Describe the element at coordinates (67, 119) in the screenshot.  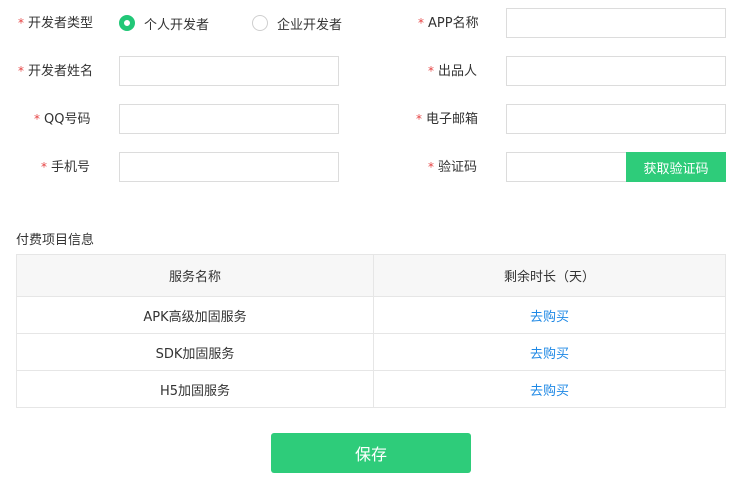
I see `qq-label-text: QQ号码` at that location.